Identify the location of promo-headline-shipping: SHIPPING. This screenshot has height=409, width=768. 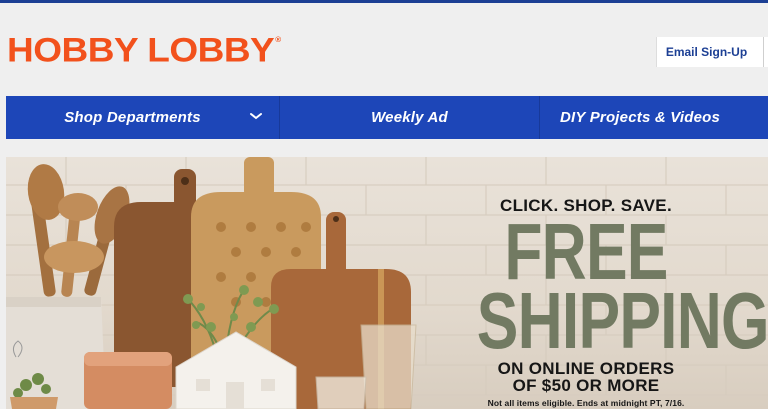
(622, 320).